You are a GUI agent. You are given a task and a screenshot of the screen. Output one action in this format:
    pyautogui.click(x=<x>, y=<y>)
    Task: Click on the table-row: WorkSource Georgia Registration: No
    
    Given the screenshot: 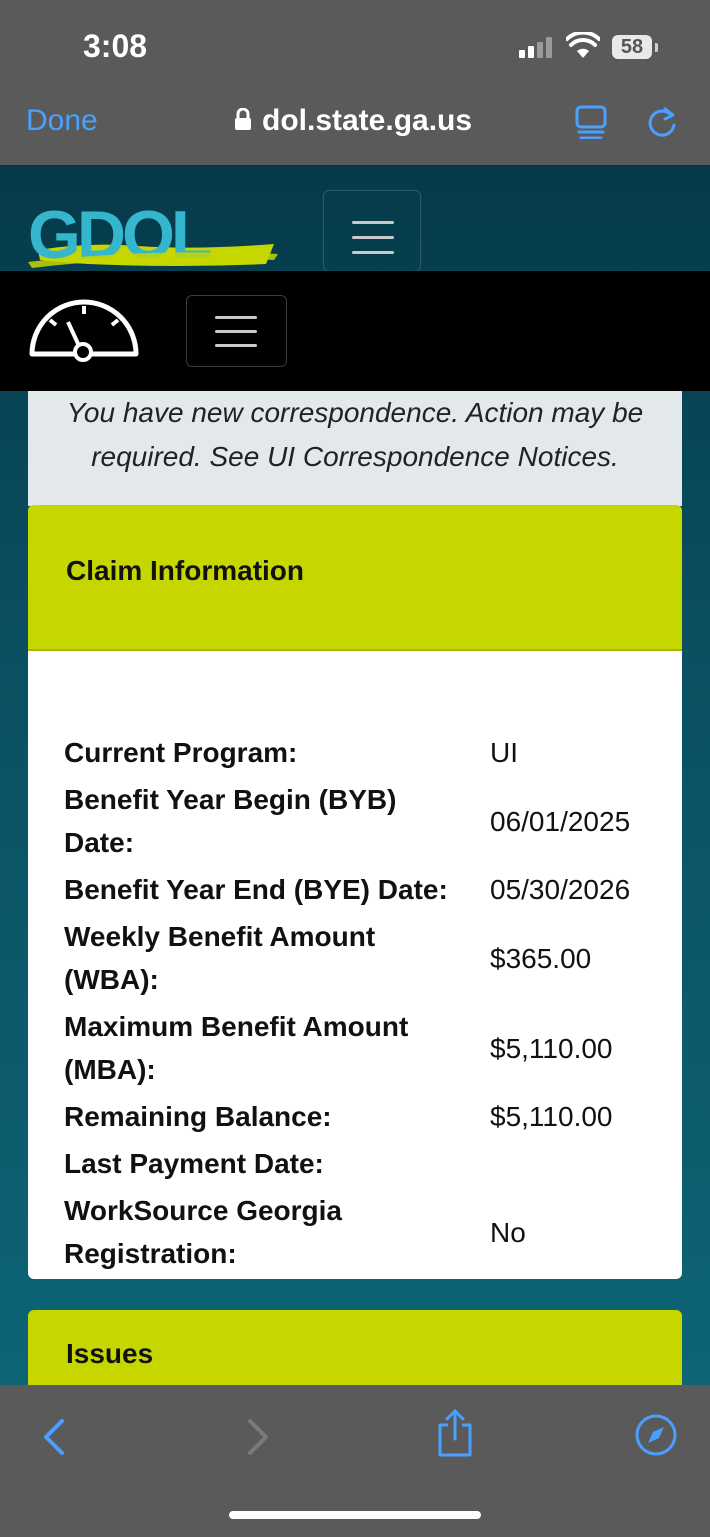 What is the action you would take?
    pyautogui.click(x=364, y=1232)
    